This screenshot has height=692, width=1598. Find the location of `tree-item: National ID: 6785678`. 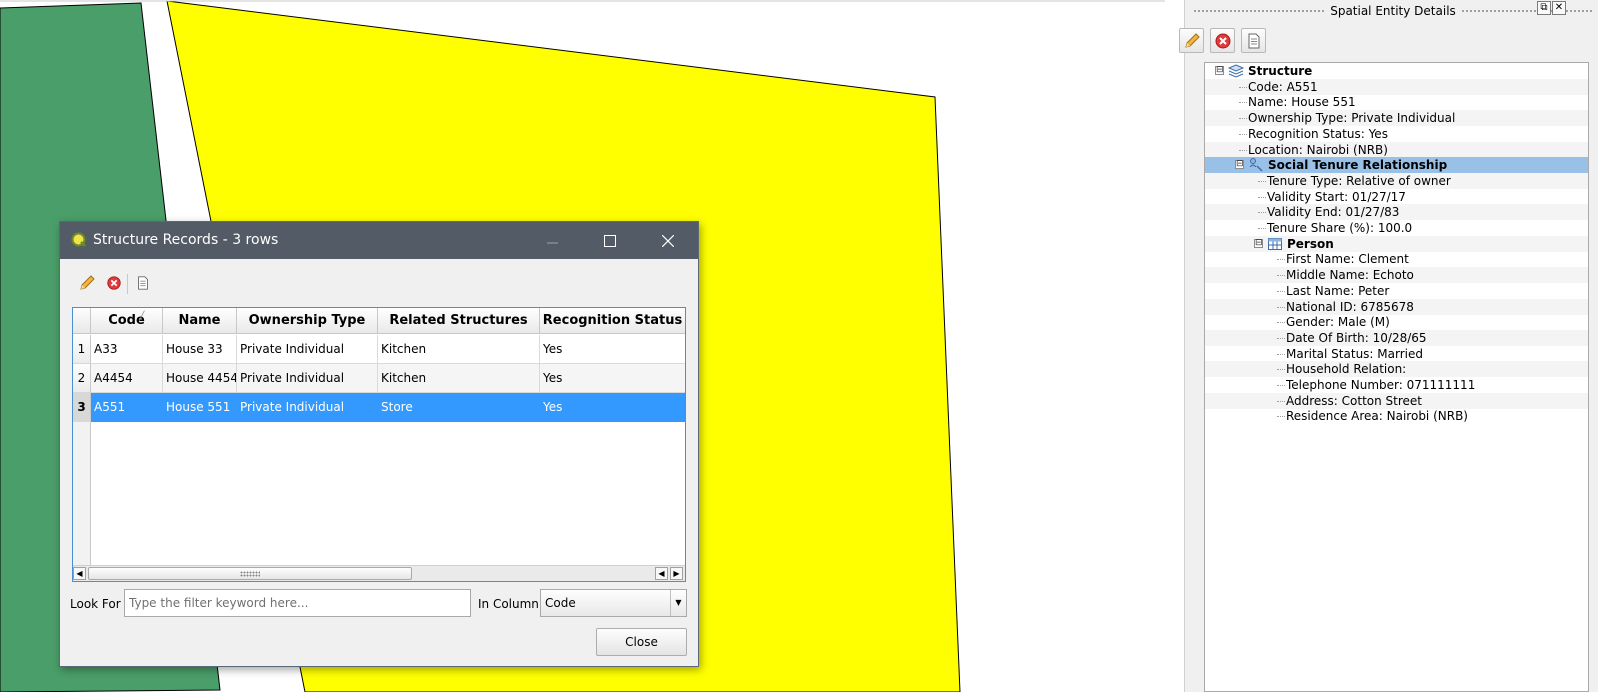

tree-item: National ID: 6785678 is located at coordinates (1396, 306).